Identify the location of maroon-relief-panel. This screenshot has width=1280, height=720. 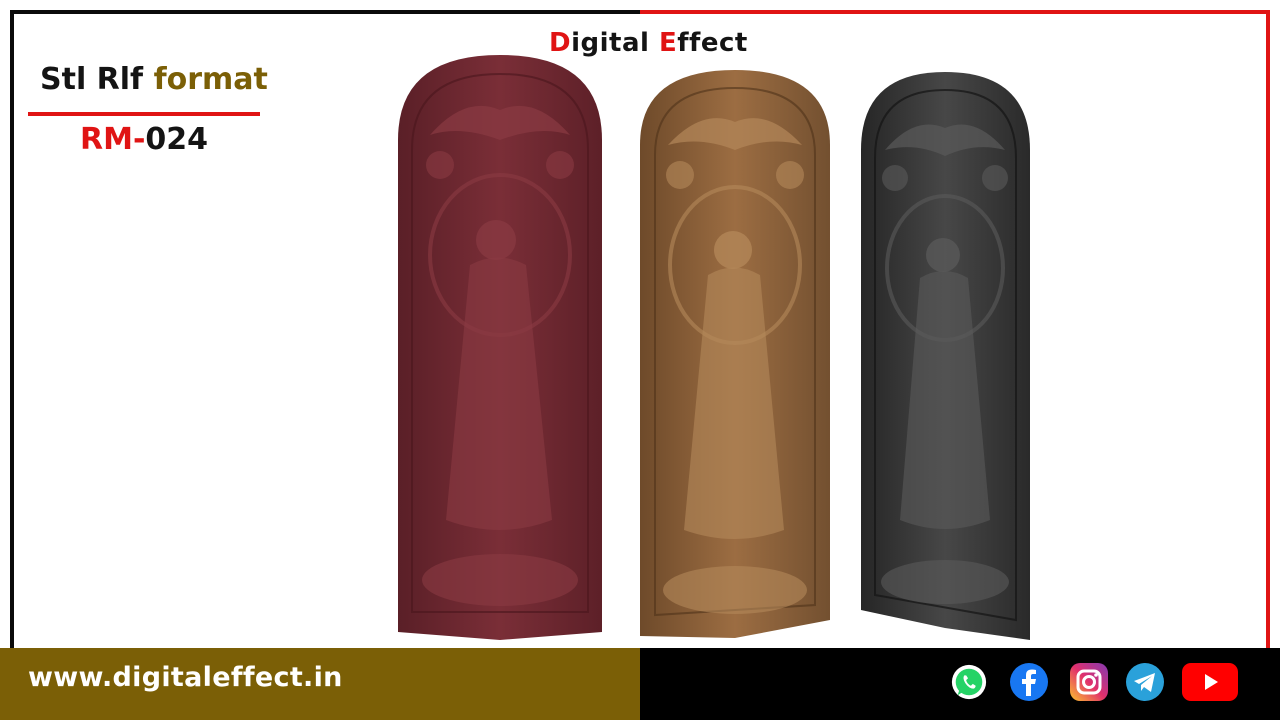
(500, 347).